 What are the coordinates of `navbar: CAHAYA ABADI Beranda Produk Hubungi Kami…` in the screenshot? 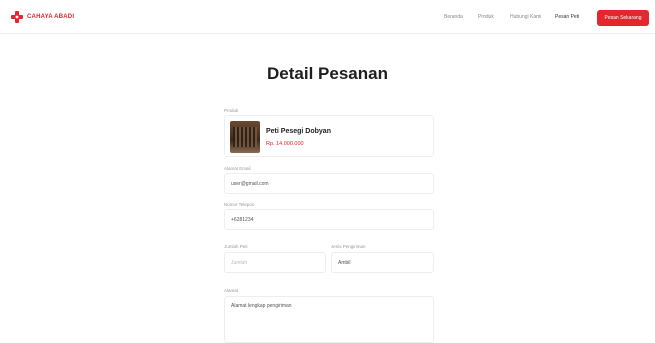 It's located at (327, 17).